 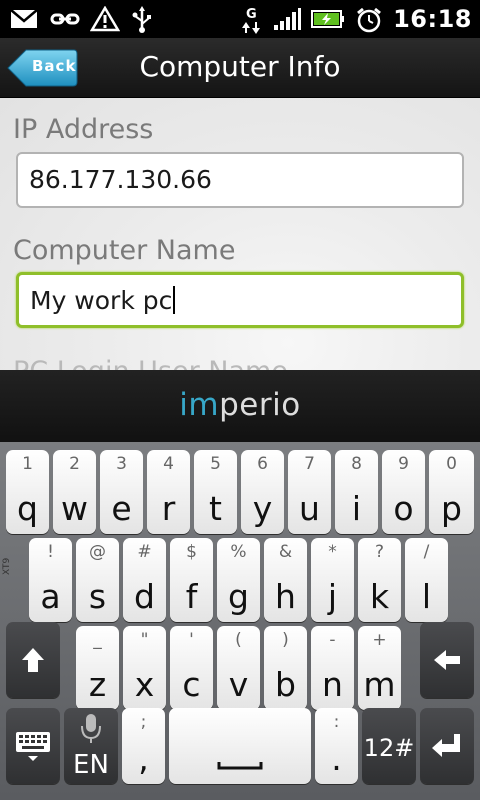 What do you see at coordinates (150, 363) in the screenshot?
I see `pc-login-user-name-label: PC Login User Name` at bounding box center [150, 363].